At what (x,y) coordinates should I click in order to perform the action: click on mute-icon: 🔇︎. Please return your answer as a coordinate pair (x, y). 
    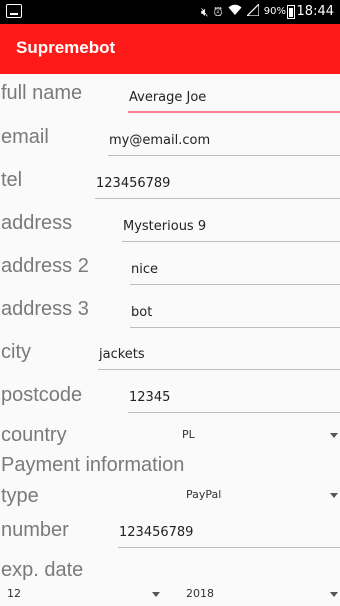
    Looking at the image, I should click on (204, 12).